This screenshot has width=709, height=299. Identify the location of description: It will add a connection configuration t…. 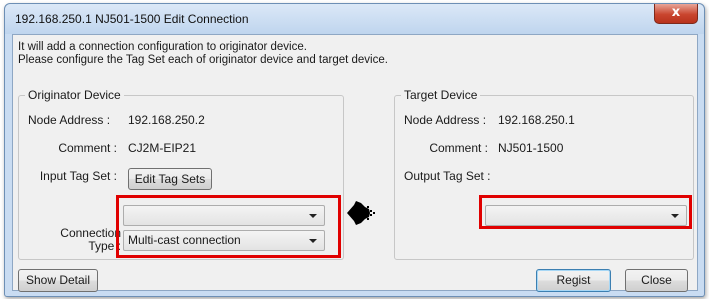
(203, 54).